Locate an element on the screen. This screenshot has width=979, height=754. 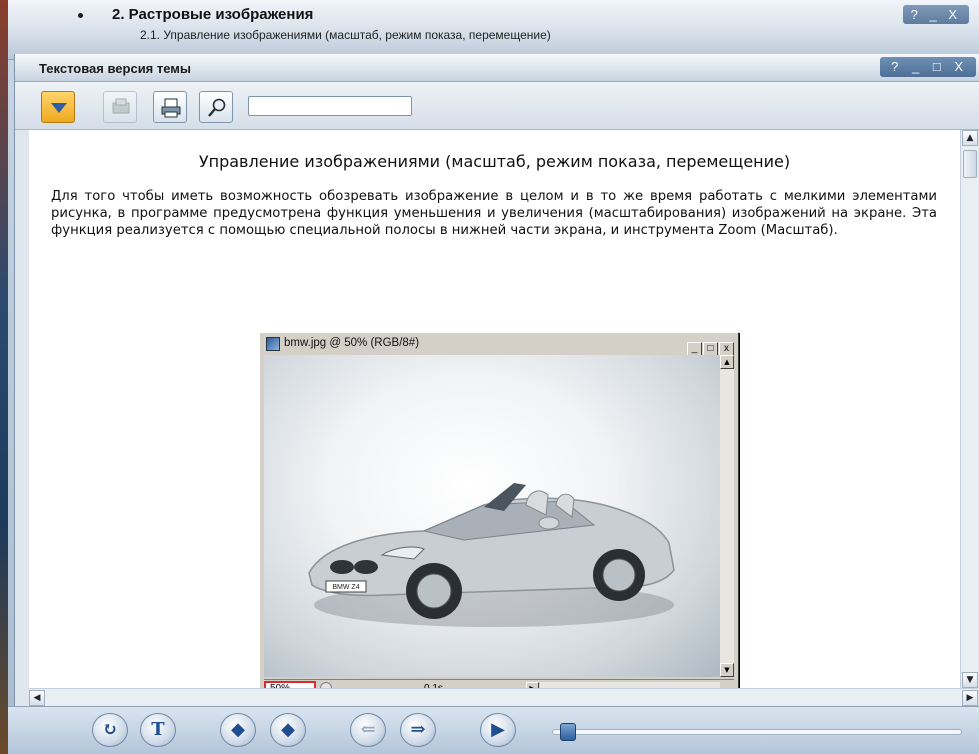
close-button: x is located at coordinates (726, 349).